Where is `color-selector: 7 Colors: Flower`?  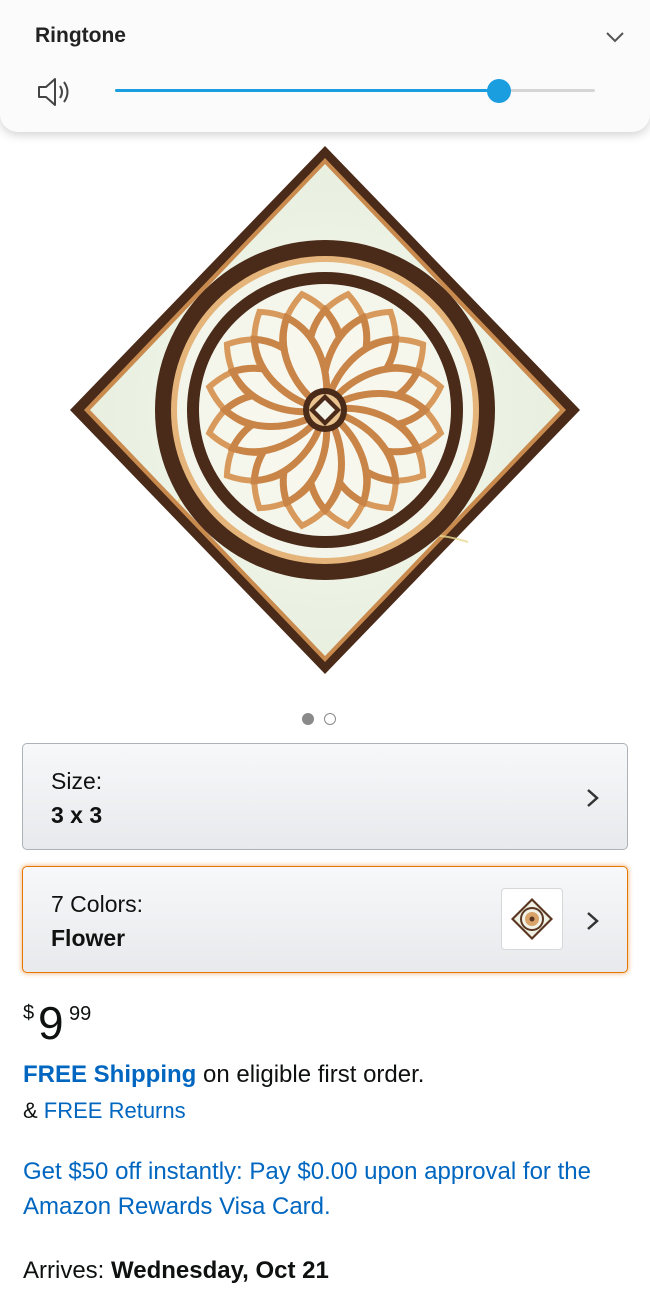
color-selector: 7 Colors: Flower is located at coordinates (325, 919).